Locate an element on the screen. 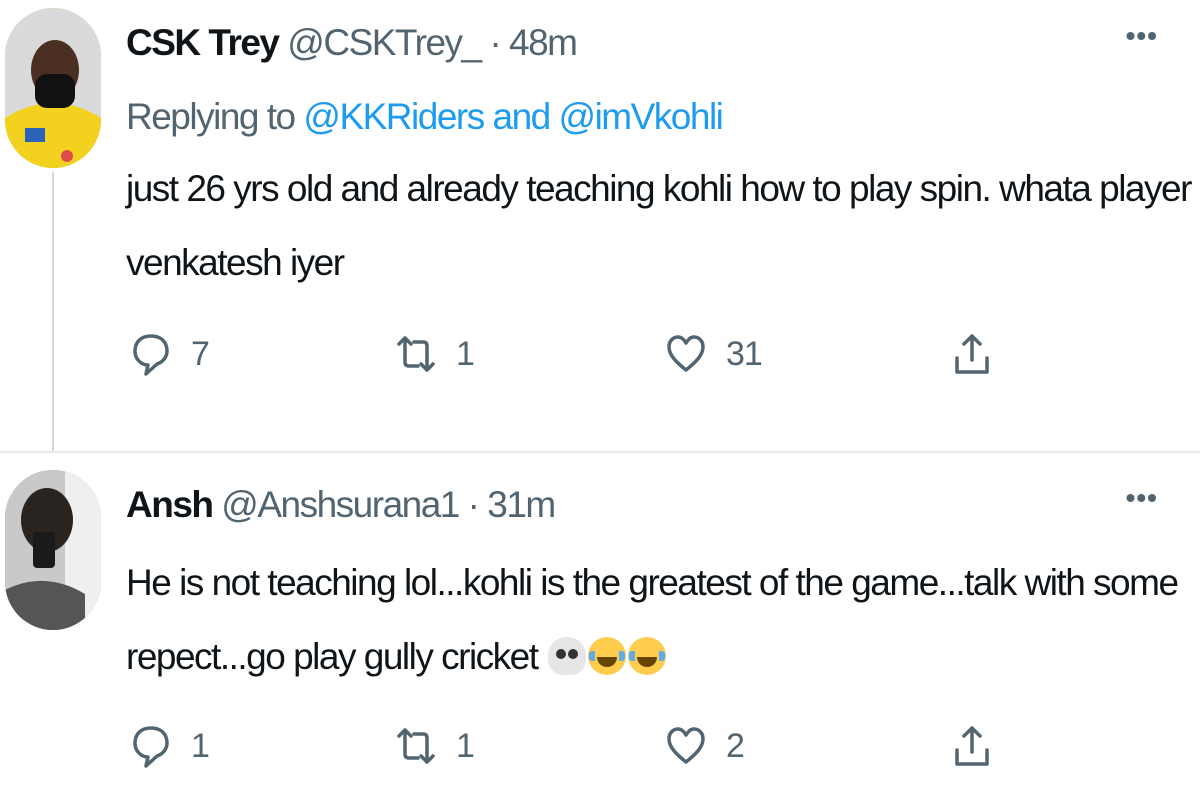  user-handle: @Anshsurana1 is located at coordinates (340, 504).